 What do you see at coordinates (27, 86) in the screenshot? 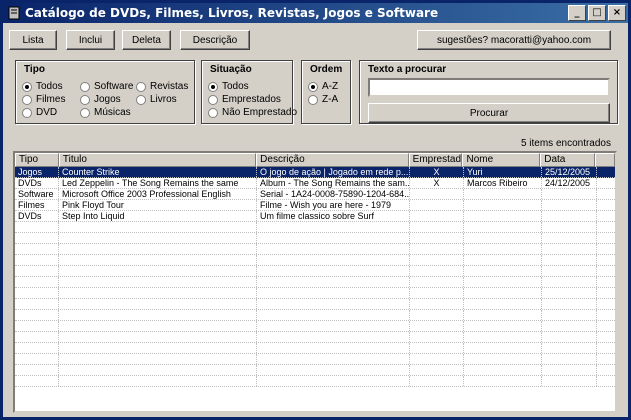
I see `radio-on-icon` at bounding box center [27, 86].